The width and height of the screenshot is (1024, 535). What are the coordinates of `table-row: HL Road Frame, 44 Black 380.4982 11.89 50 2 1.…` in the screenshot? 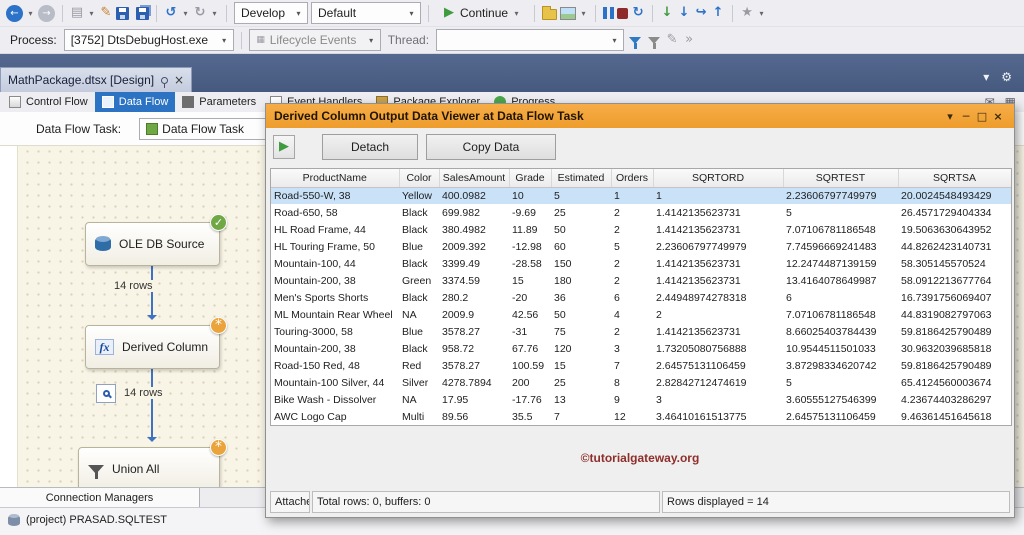 It's located at (641, 229).